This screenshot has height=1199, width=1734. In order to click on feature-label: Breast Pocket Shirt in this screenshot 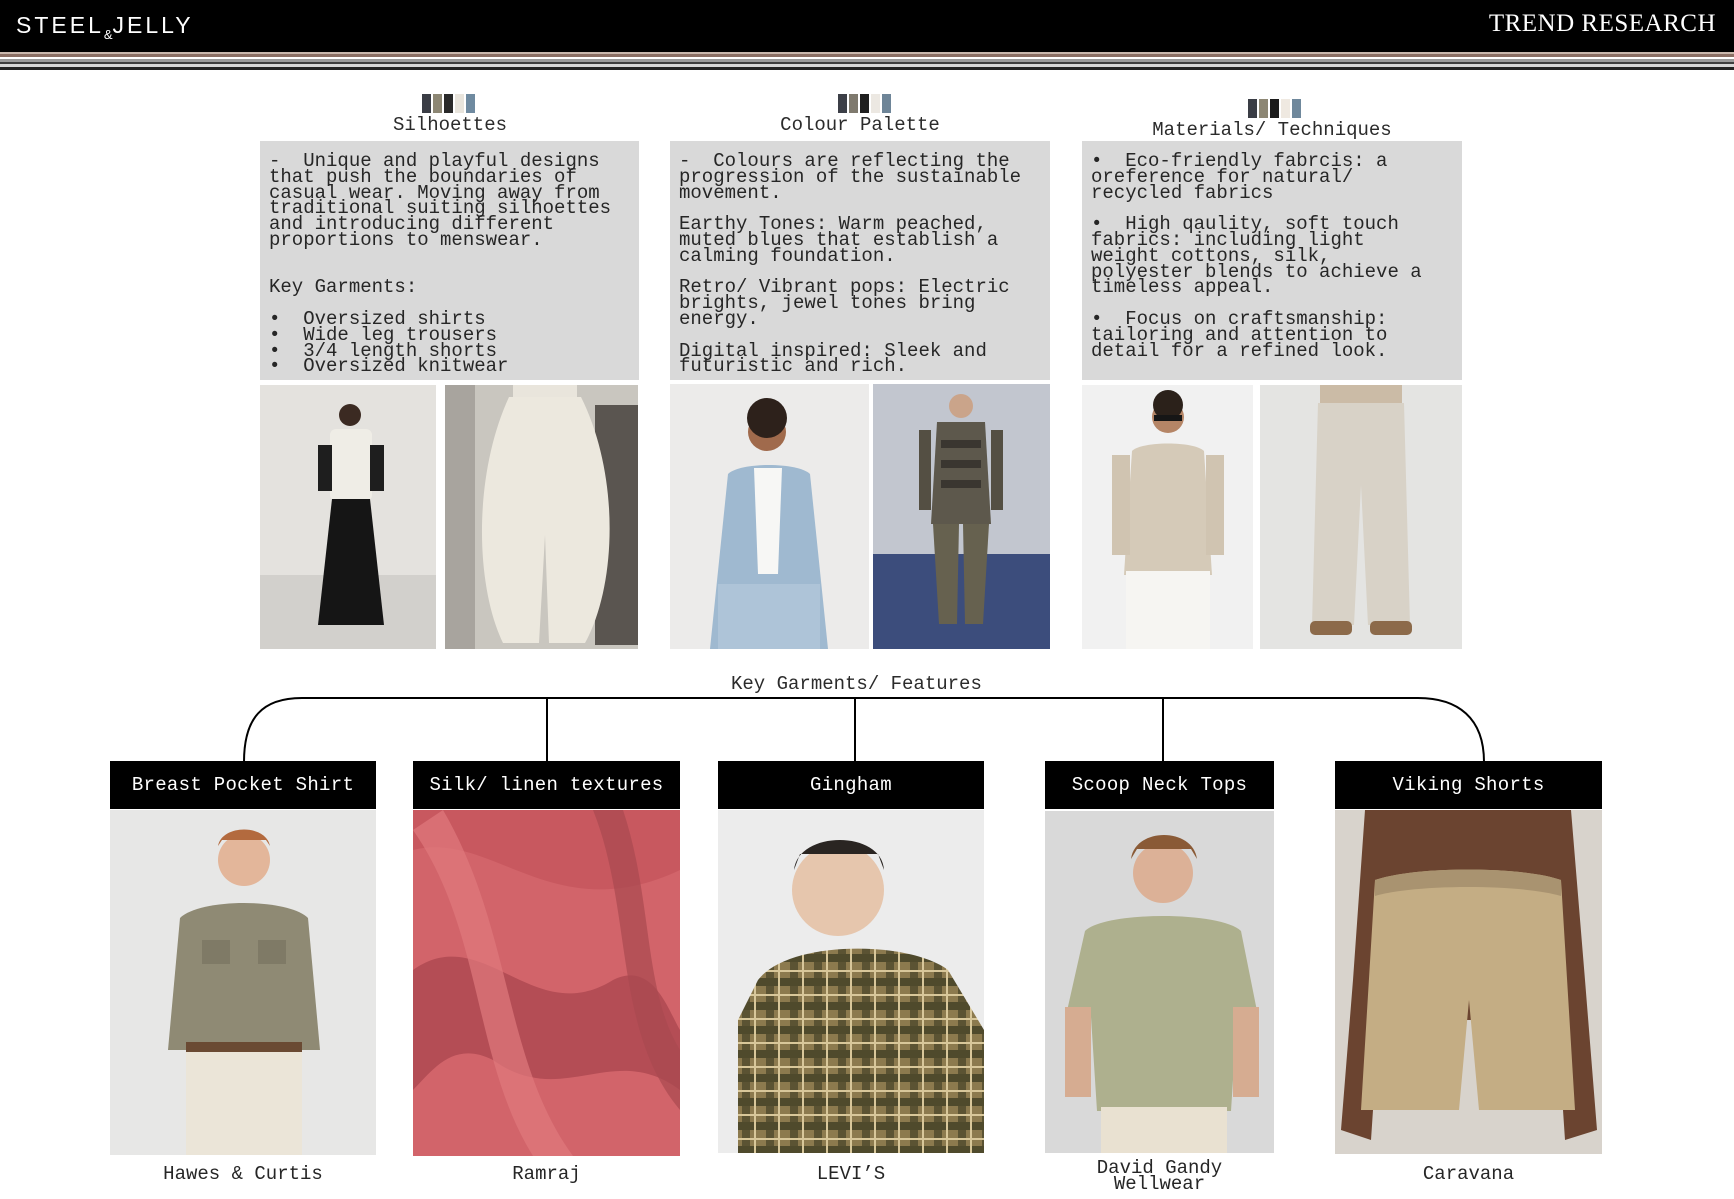, I will do `click(243, 785)`.